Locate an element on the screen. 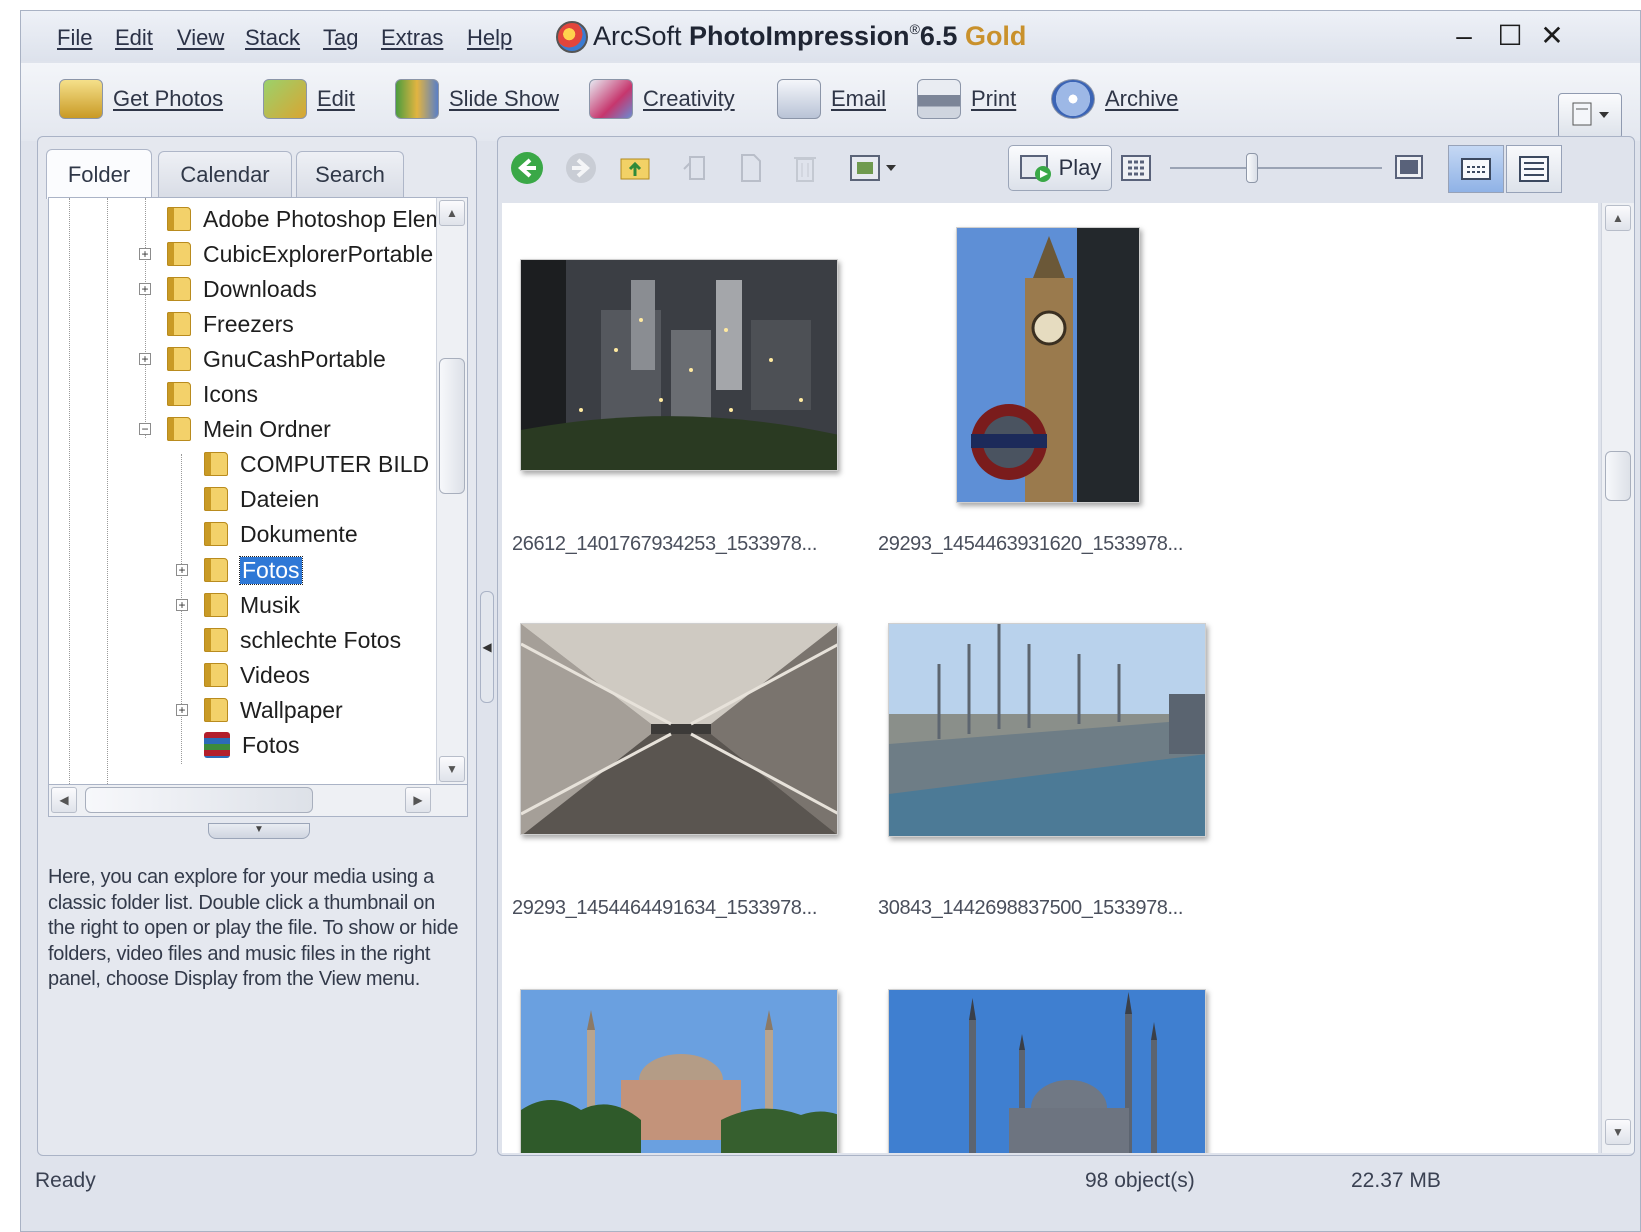  title-brand: ArcSoft is located at coordinates (641, 36).